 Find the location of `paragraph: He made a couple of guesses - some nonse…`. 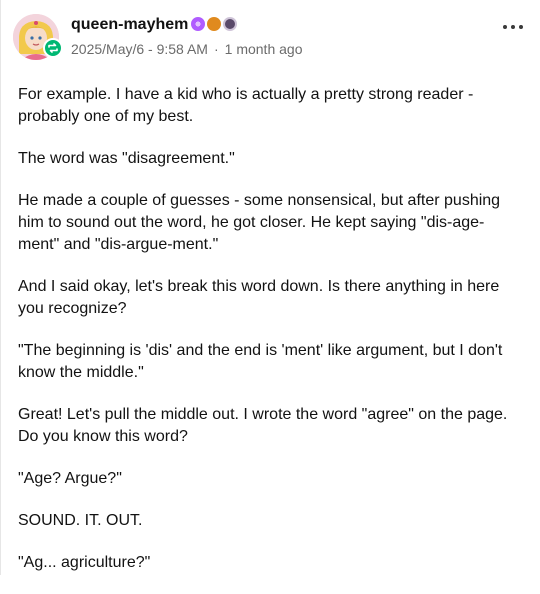

paragraph: He made a couple of guesses - some nonse… is located at coordinates (259, 222).